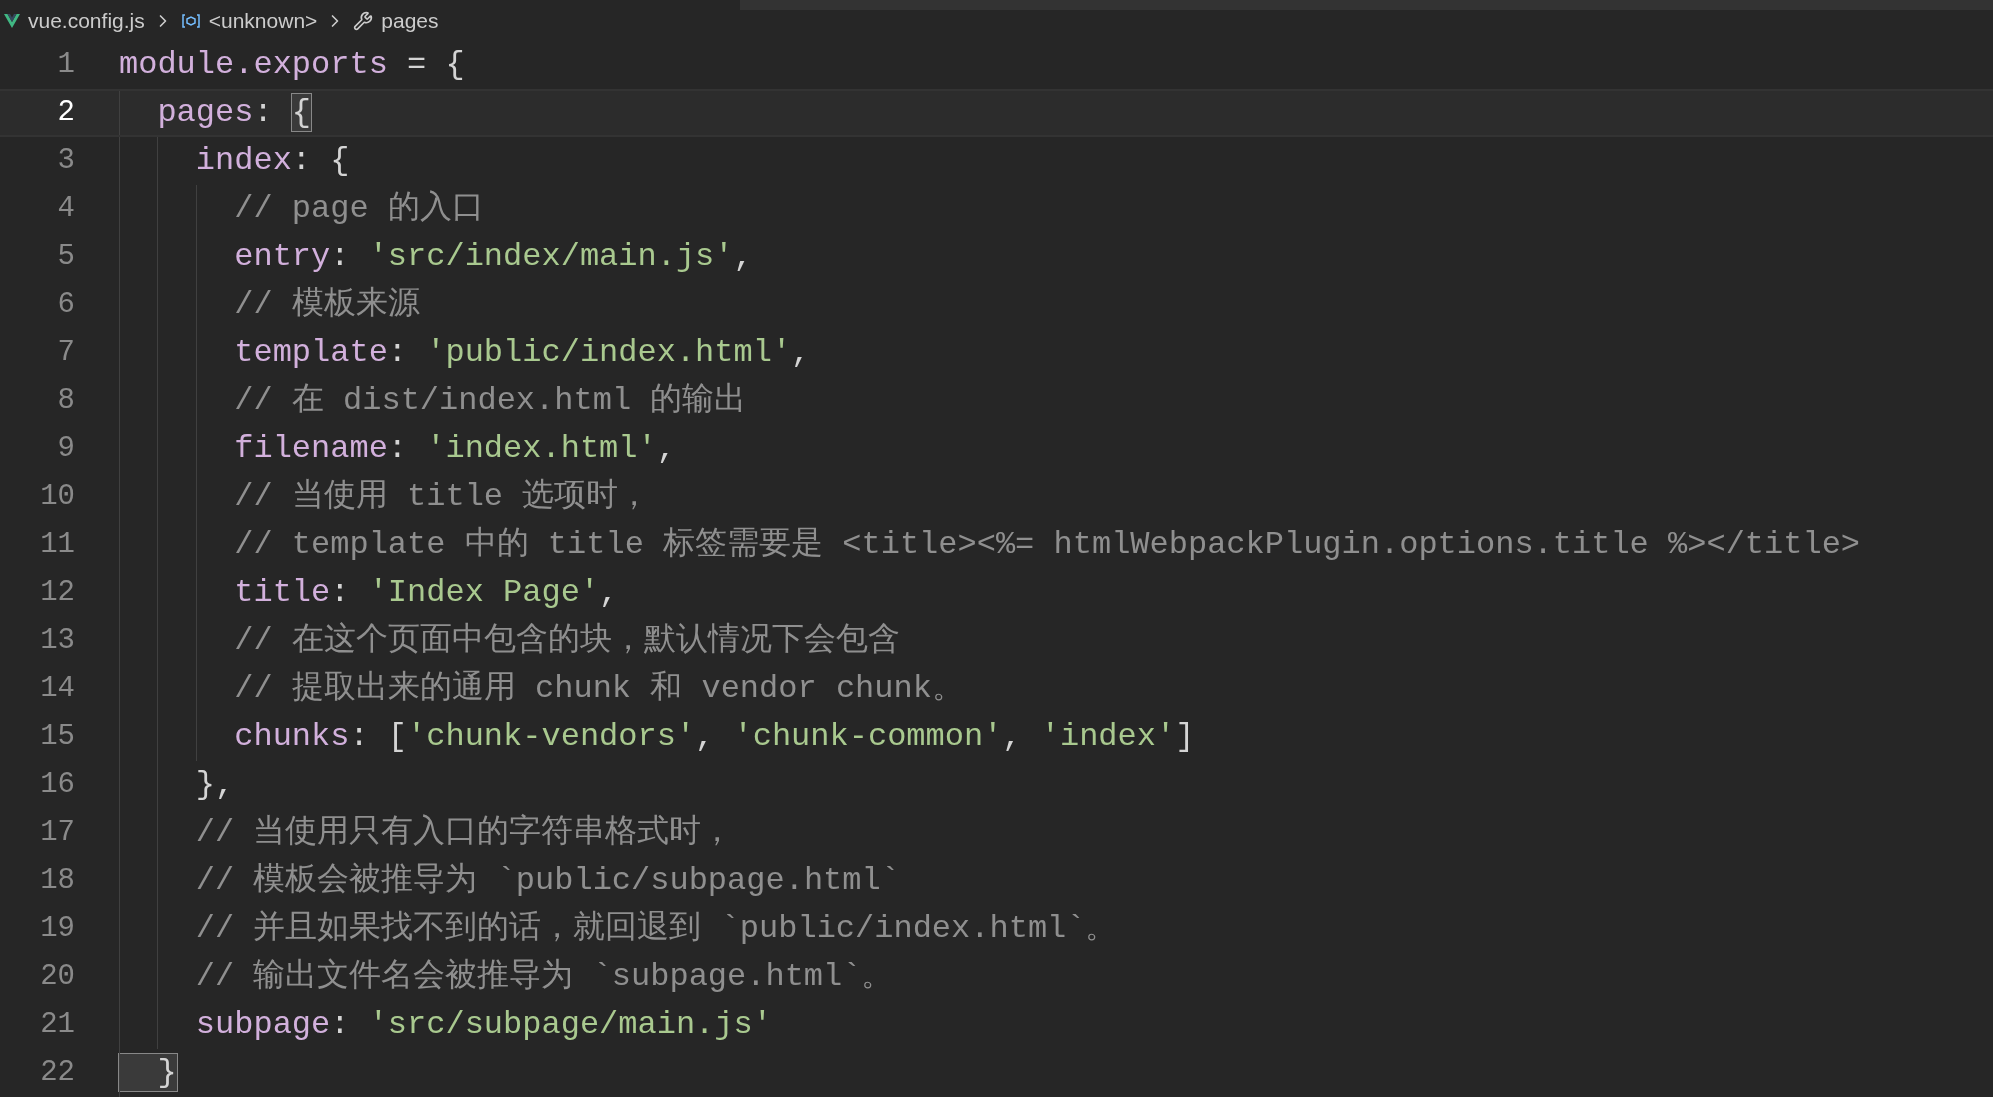 The image size is (1993, 1097). I want to click on line-number: 14, so click(57, 689).